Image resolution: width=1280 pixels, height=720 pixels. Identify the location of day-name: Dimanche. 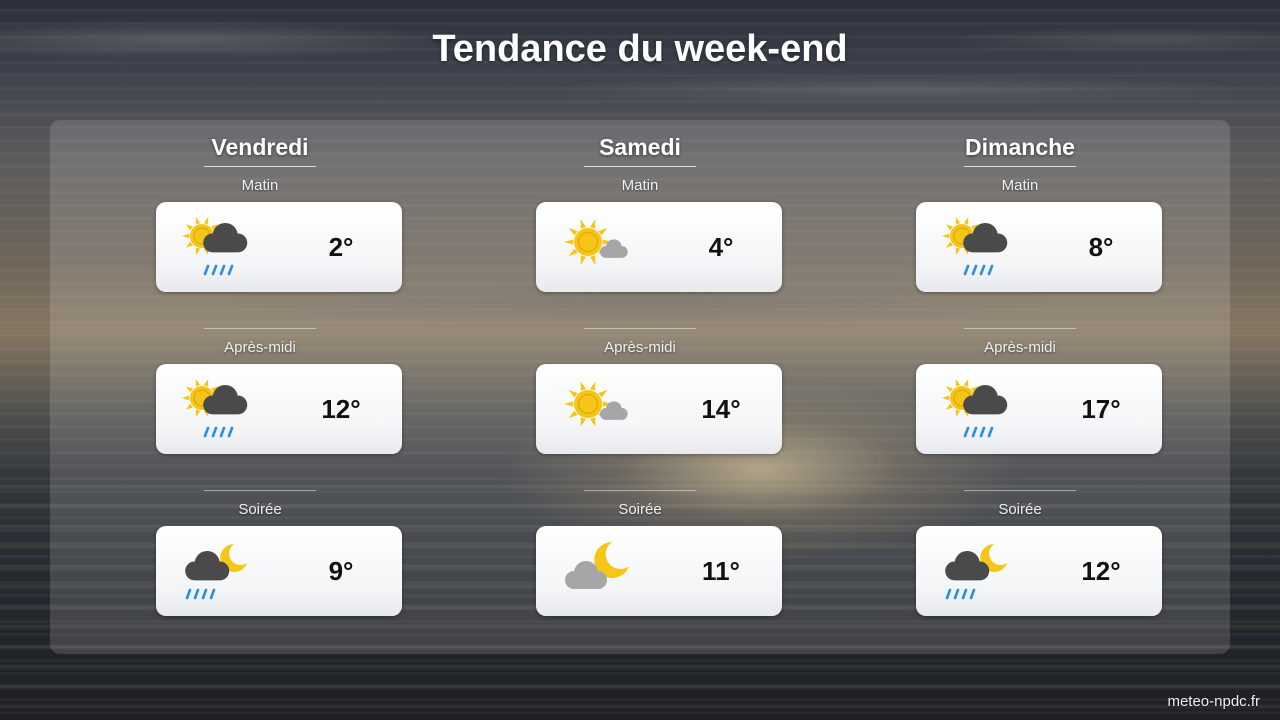
(1020, 147).